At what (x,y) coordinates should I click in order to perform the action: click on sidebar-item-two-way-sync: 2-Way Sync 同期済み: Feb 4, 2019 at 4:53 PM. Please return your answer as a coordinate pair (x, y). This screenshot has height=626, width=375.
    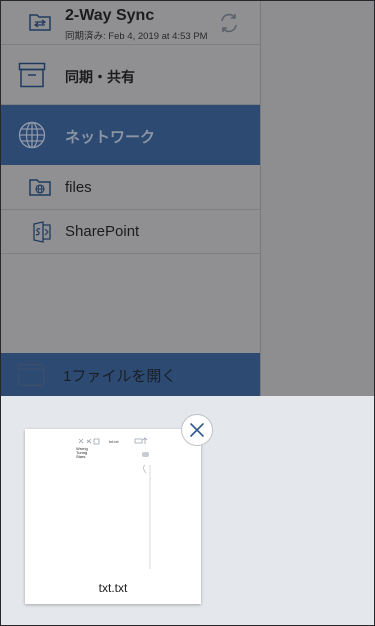
    Looking at the image, I should click on (130, 23).